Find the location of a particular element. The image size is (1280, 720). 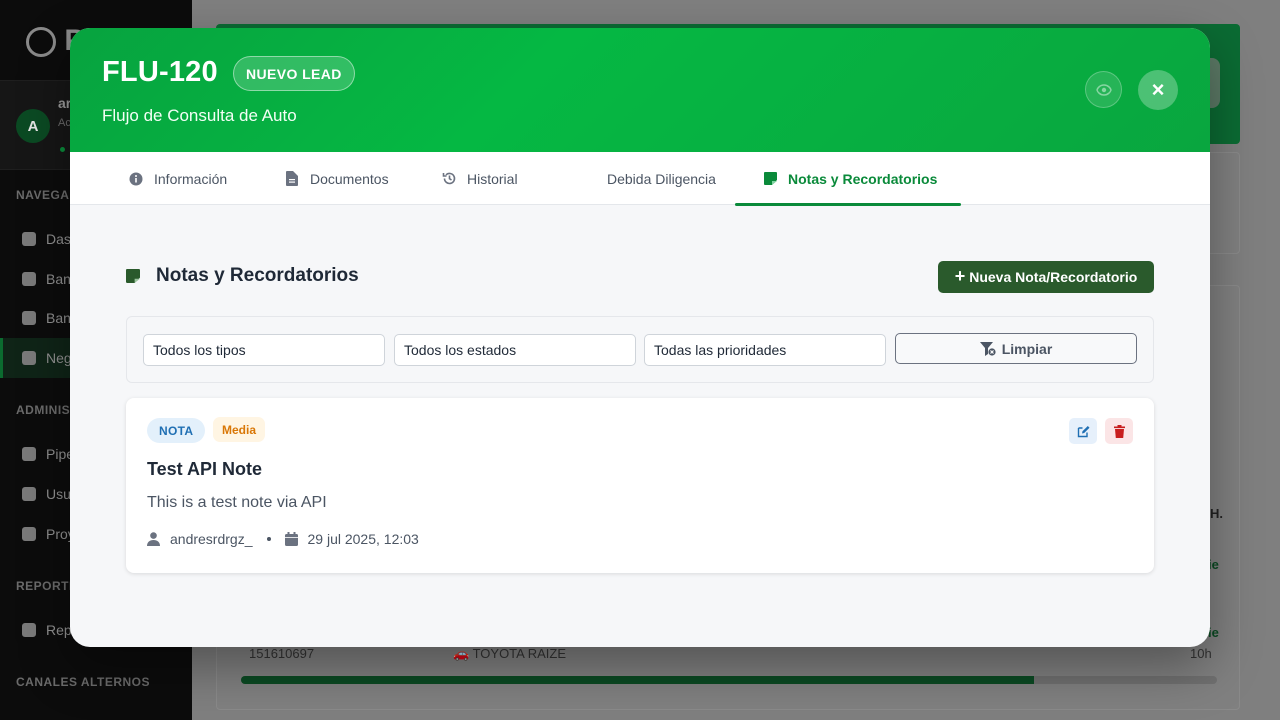

tab-notas-recordatorios: Notas y Recordatorios is located at coordinates (848, 179).